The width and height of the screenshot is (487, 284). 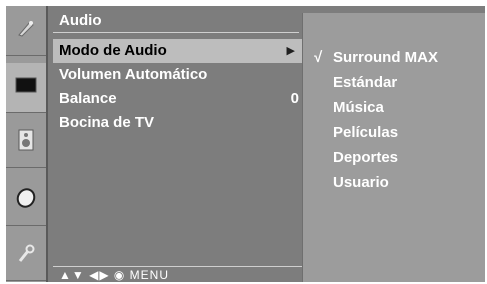 What do you see at coordinates (366, 157) in the screenshot?
I see `submenu-item-label: Deportes` at bounding box center [366, 157].